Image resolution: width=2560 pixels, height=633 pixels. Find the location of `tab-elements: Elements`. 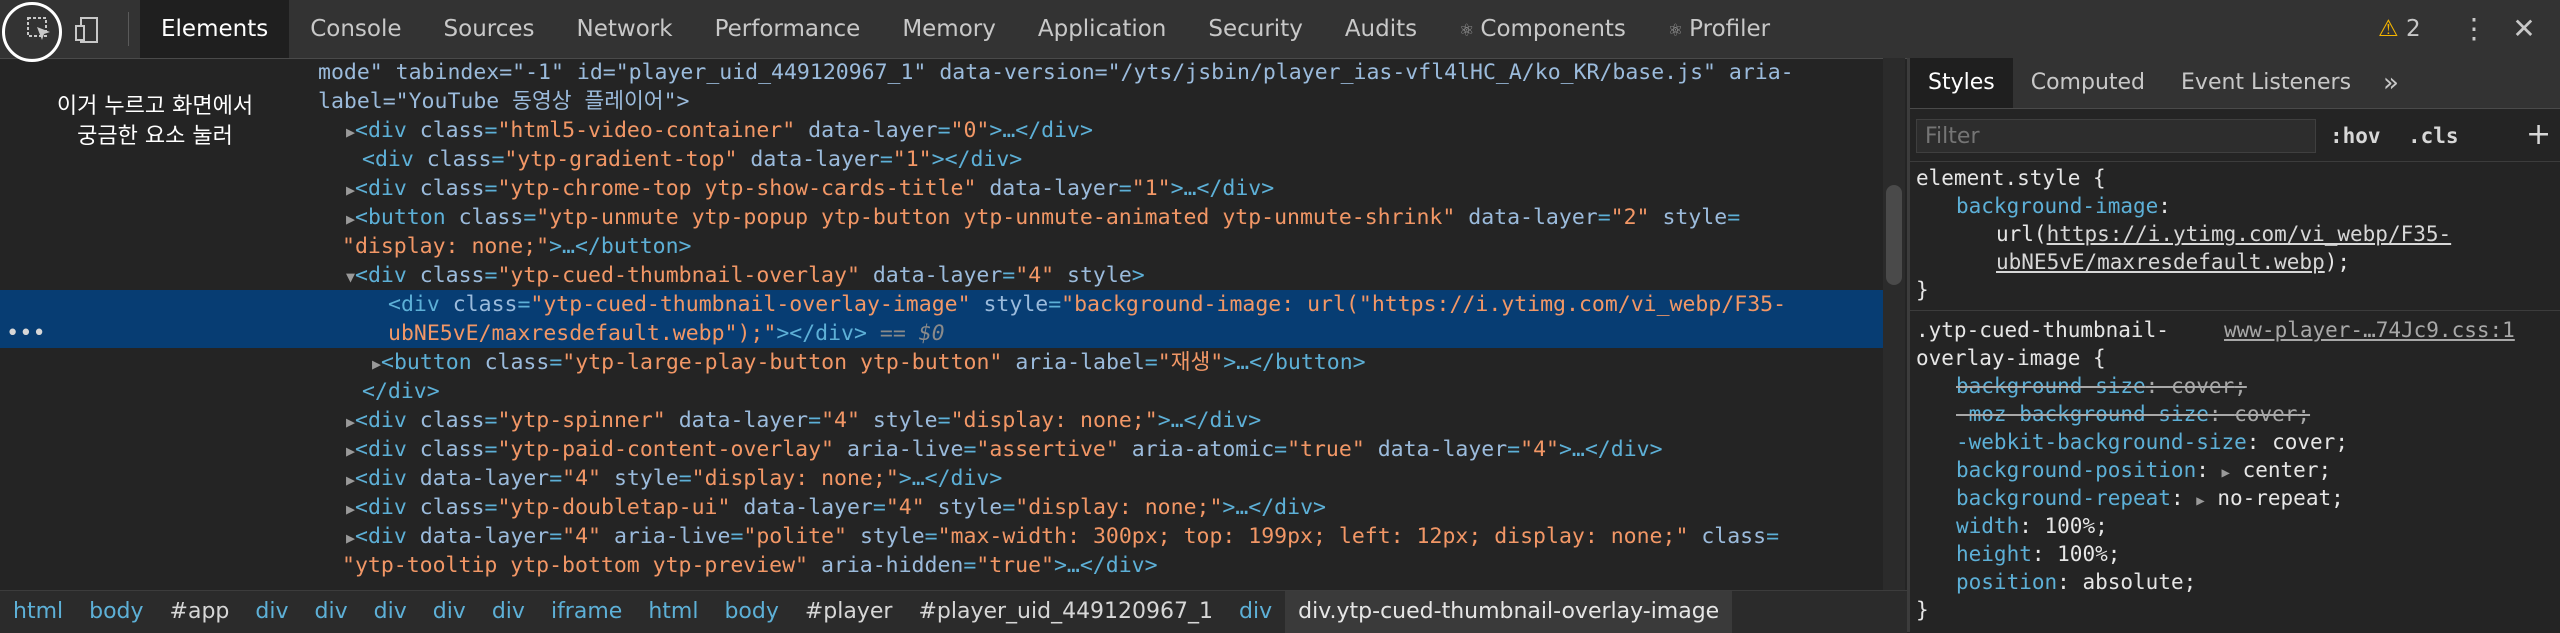

tab-elements: Elements is located at coordinates (215, 29).